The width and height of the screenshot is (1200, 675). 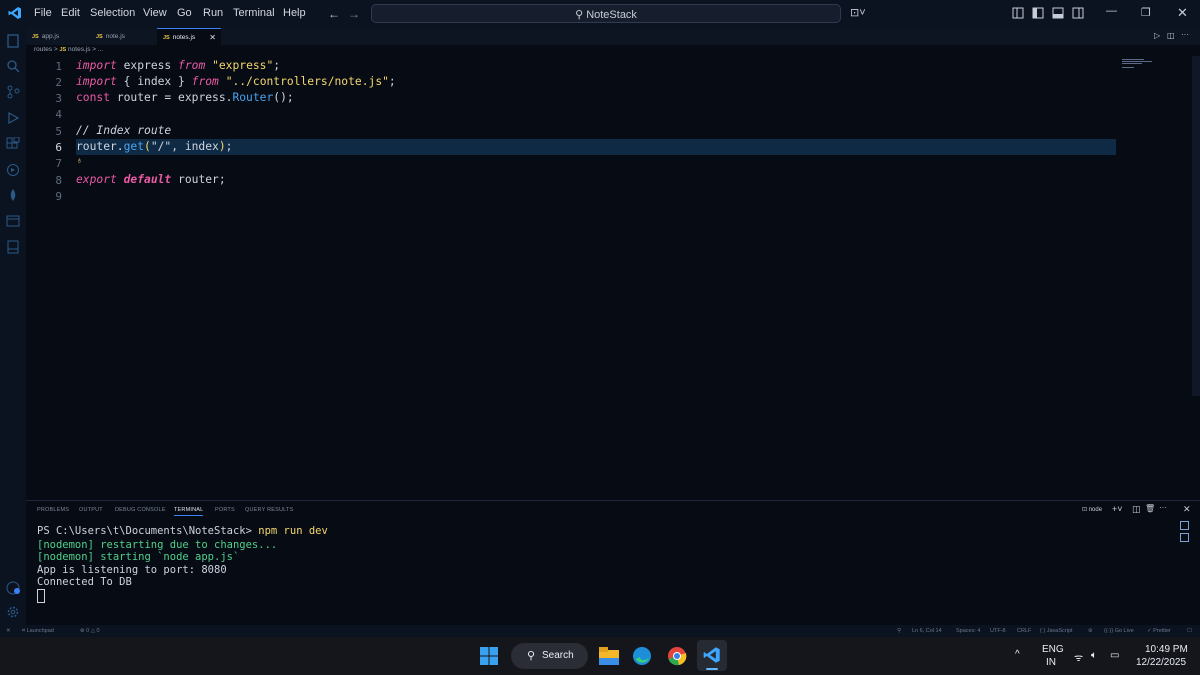 I want to click on copilot-icon: ⊡˅, so click(x=858, y=12).